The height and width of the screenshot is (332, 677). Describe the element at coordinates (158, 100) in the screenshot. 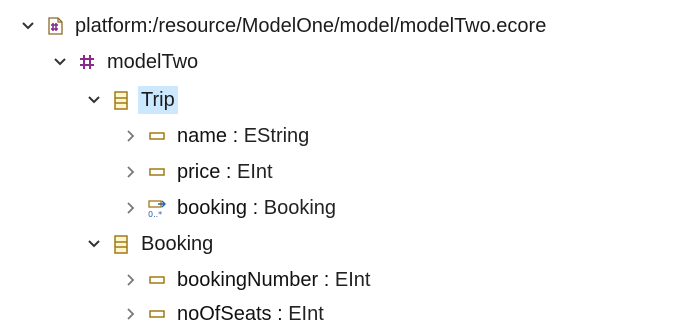

I see `class-label: Trip` at that location.